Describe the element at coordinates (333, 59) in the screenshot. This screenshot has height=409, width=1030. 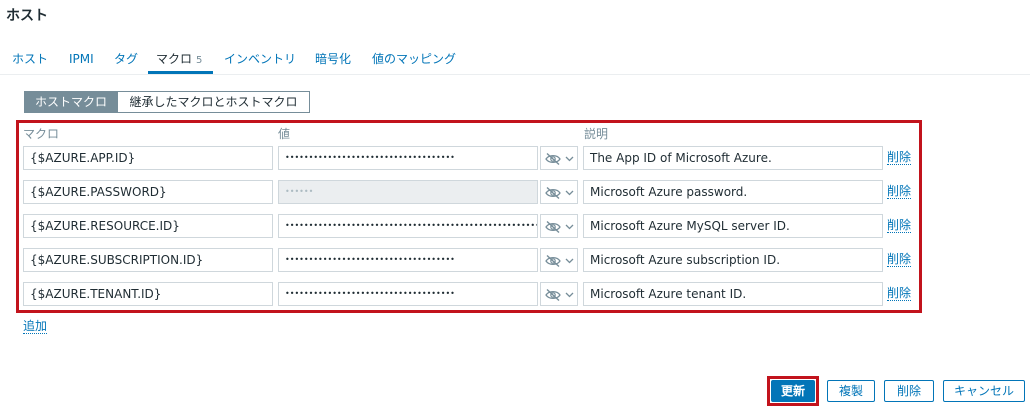
I see `tab-label: 暗号化` at that location.